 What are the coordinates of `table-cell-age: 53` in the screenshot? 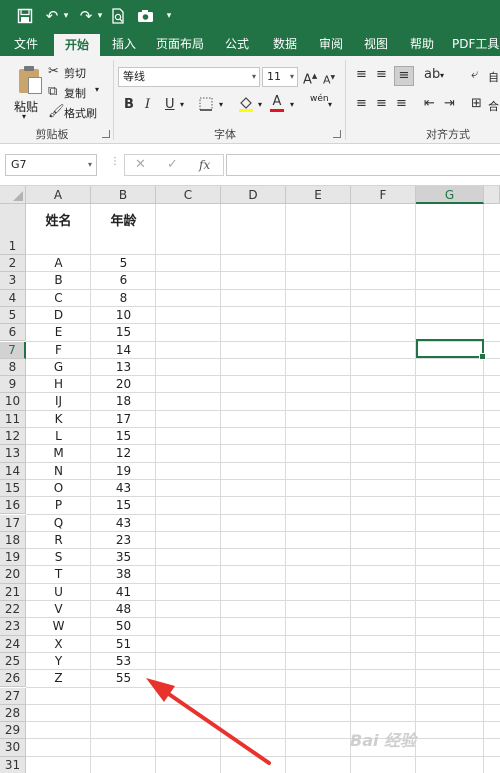 It's located at (123, 661).